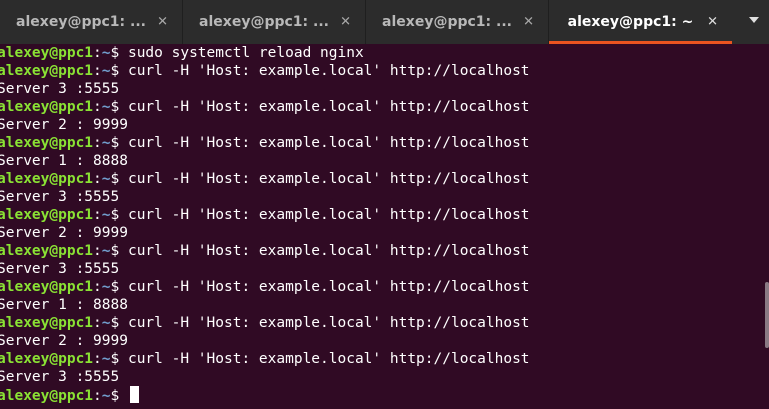 The height and width of the screenshot is (409, 769). What do you see at coordinates (384, 395) in the screenshot?
I see `prompt-line: alexey@ppc1:~$` at bounding box center [384, 395].